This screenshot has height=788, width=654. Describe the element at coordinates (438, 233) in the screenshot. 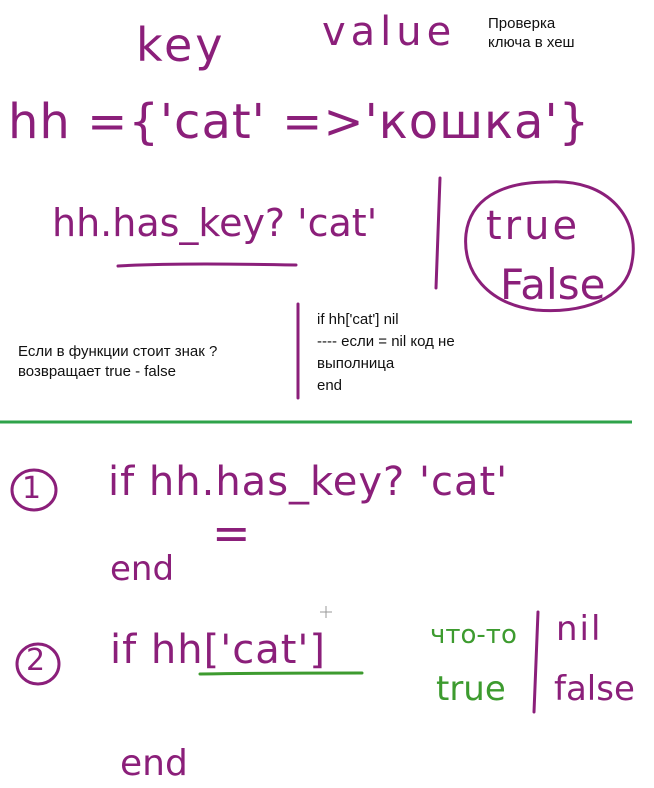

I see `true-false-separator` at that location.